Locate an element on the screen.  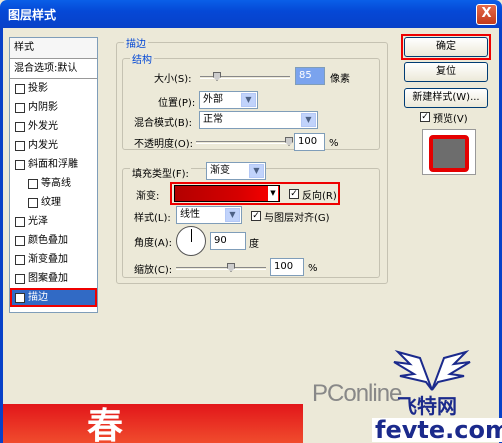
position-label: 位置(P): is located at coordinates (177, 103).